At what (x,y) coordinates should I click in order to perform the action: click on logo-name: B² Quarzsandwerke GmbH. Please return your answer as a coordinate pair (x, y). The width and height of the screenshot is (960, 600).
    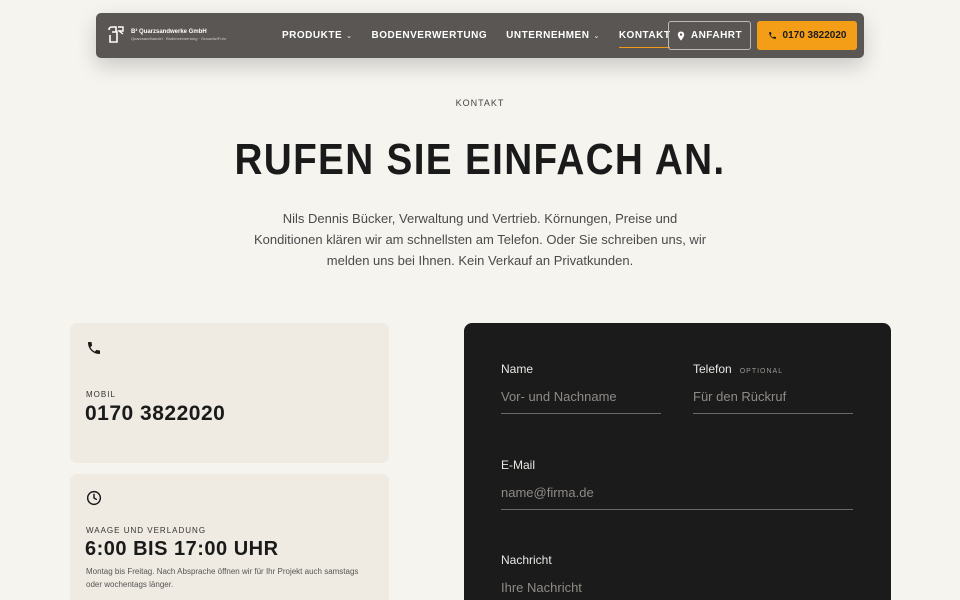
    Looking at the image, I should click on (169, 31).